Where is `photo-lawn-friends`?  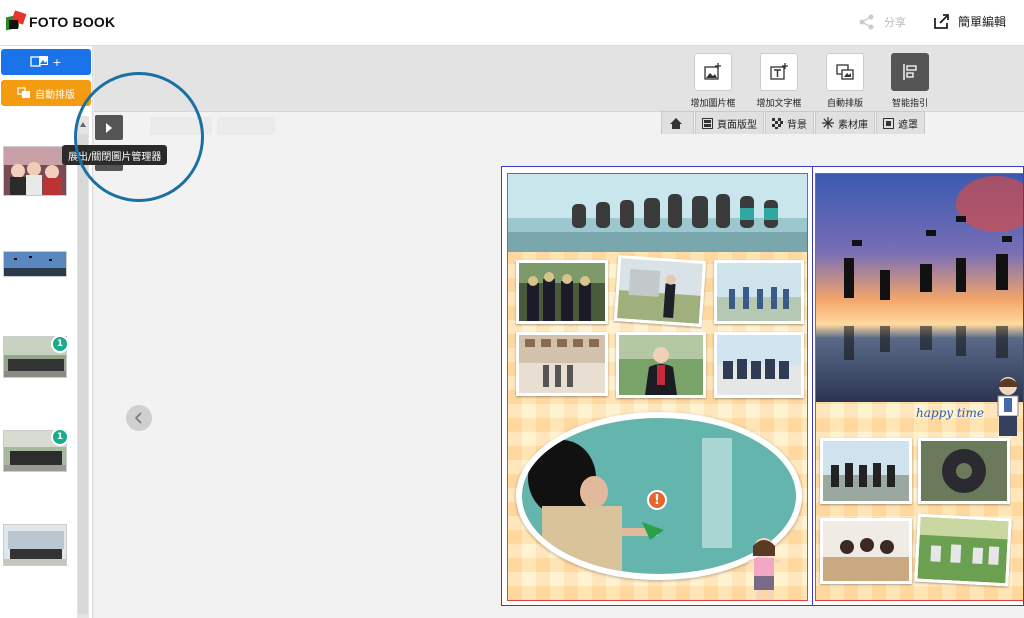
photo-lawn-friends is located at coordinates (963, 550).